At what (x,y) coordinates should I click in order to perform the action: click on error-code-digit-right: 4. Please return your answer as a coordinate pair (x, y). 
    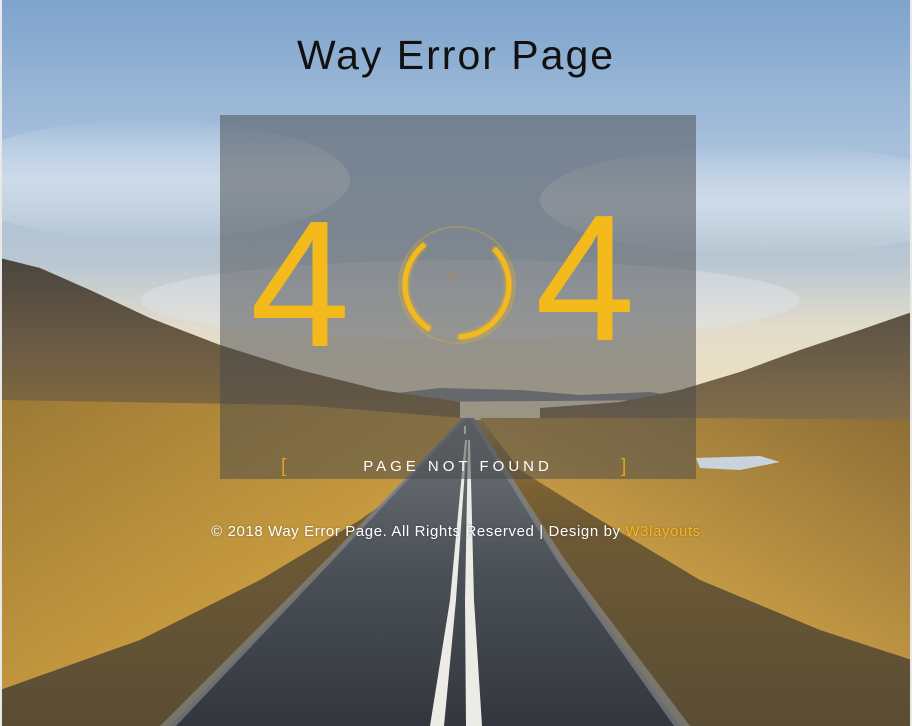
    Looking at the image, I should click on (585, 278).